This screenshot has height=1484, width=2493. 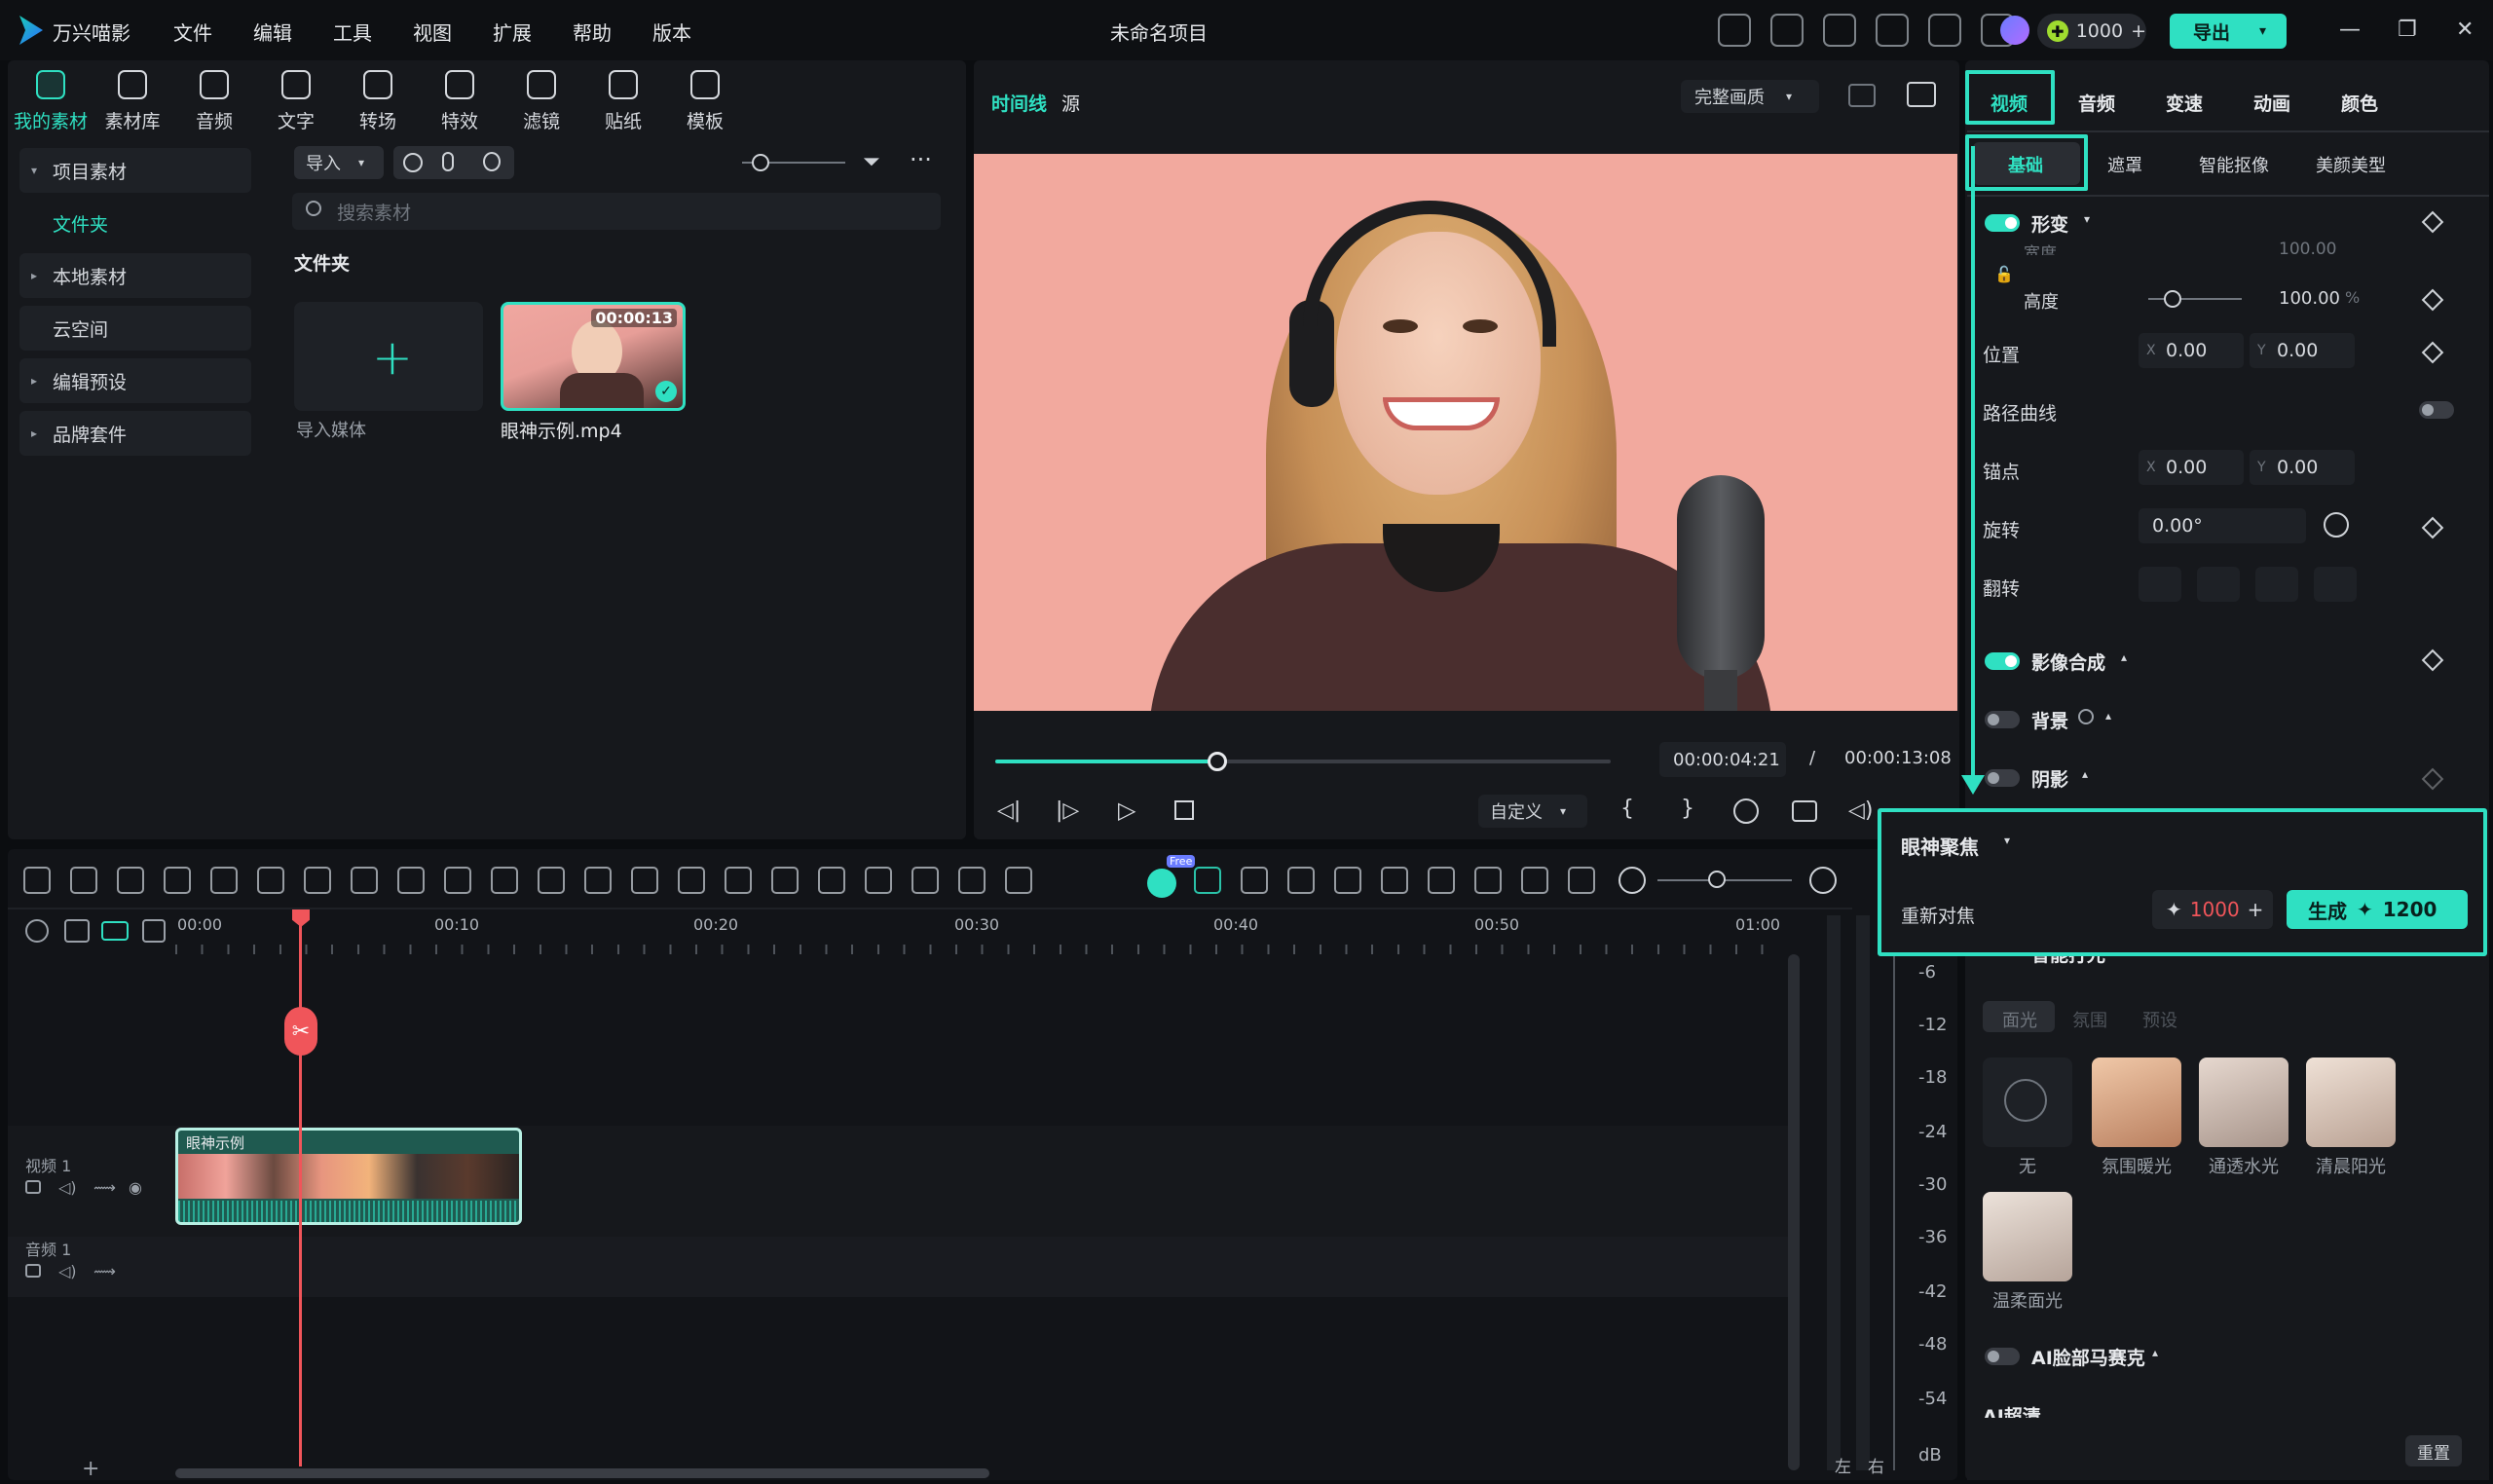 I want to click on mark-in-icon: {, so click(x=1627, y=809).